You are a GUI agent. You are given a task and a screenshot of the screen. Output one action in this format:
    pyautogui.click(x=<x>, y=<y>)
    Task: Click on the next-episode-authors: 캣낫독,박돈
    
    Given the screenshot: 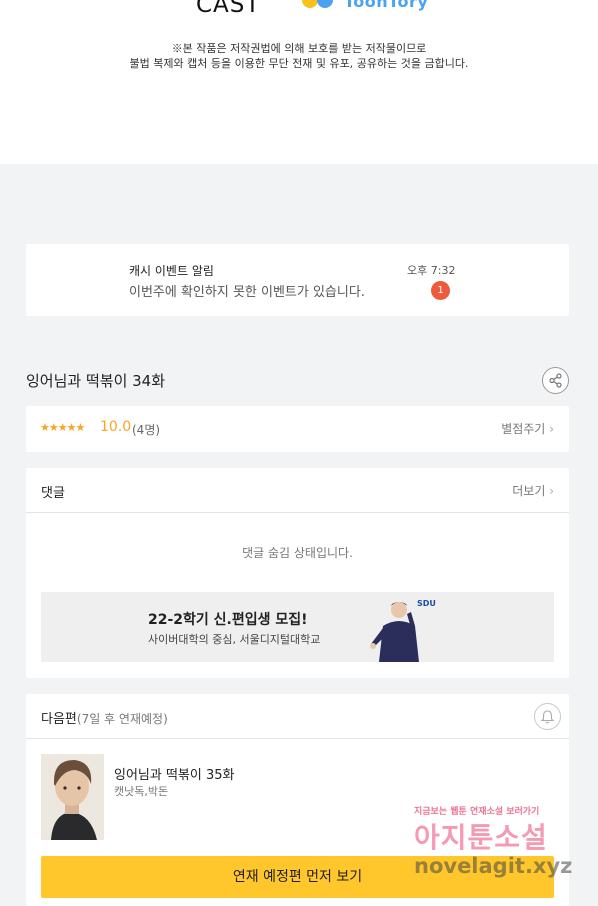 What is the action you would take?
    pyautogui.click(x=141, y=791)
    